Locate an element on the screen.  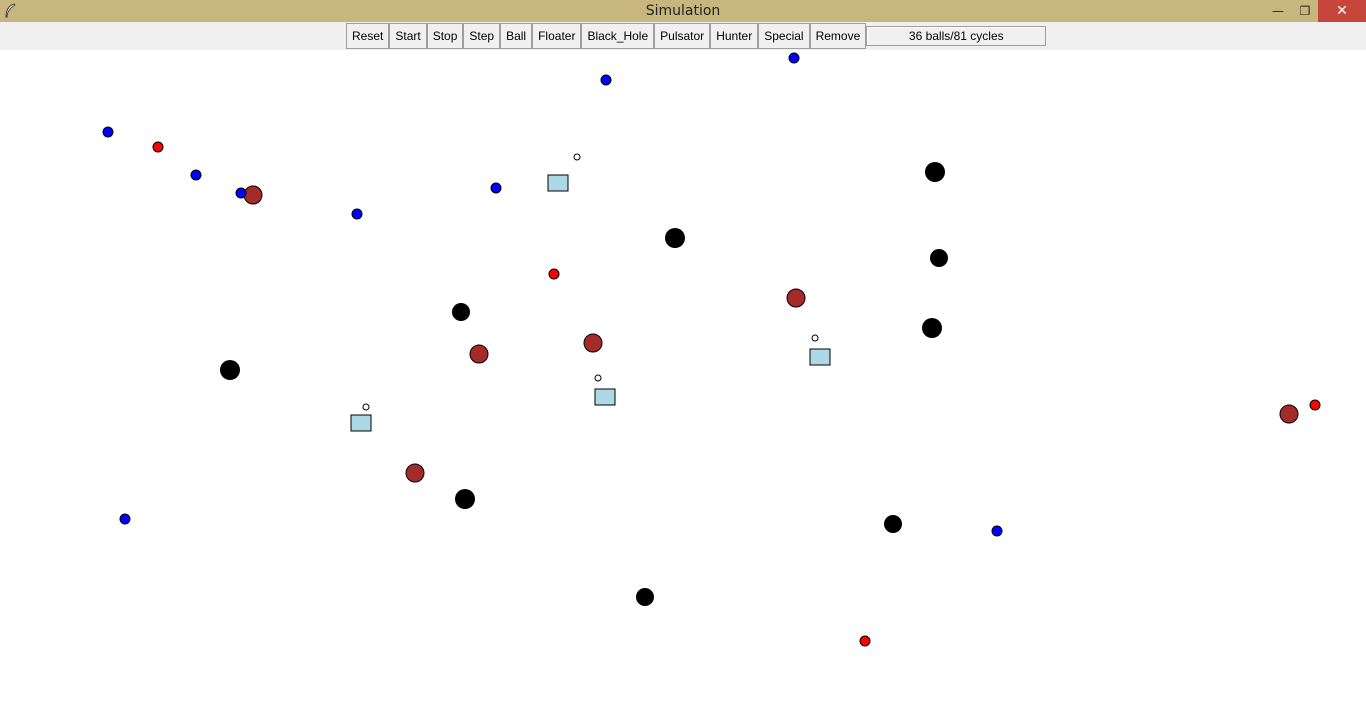
status-label: 36 balls/81 cycles is located at coordinates (956, 36).